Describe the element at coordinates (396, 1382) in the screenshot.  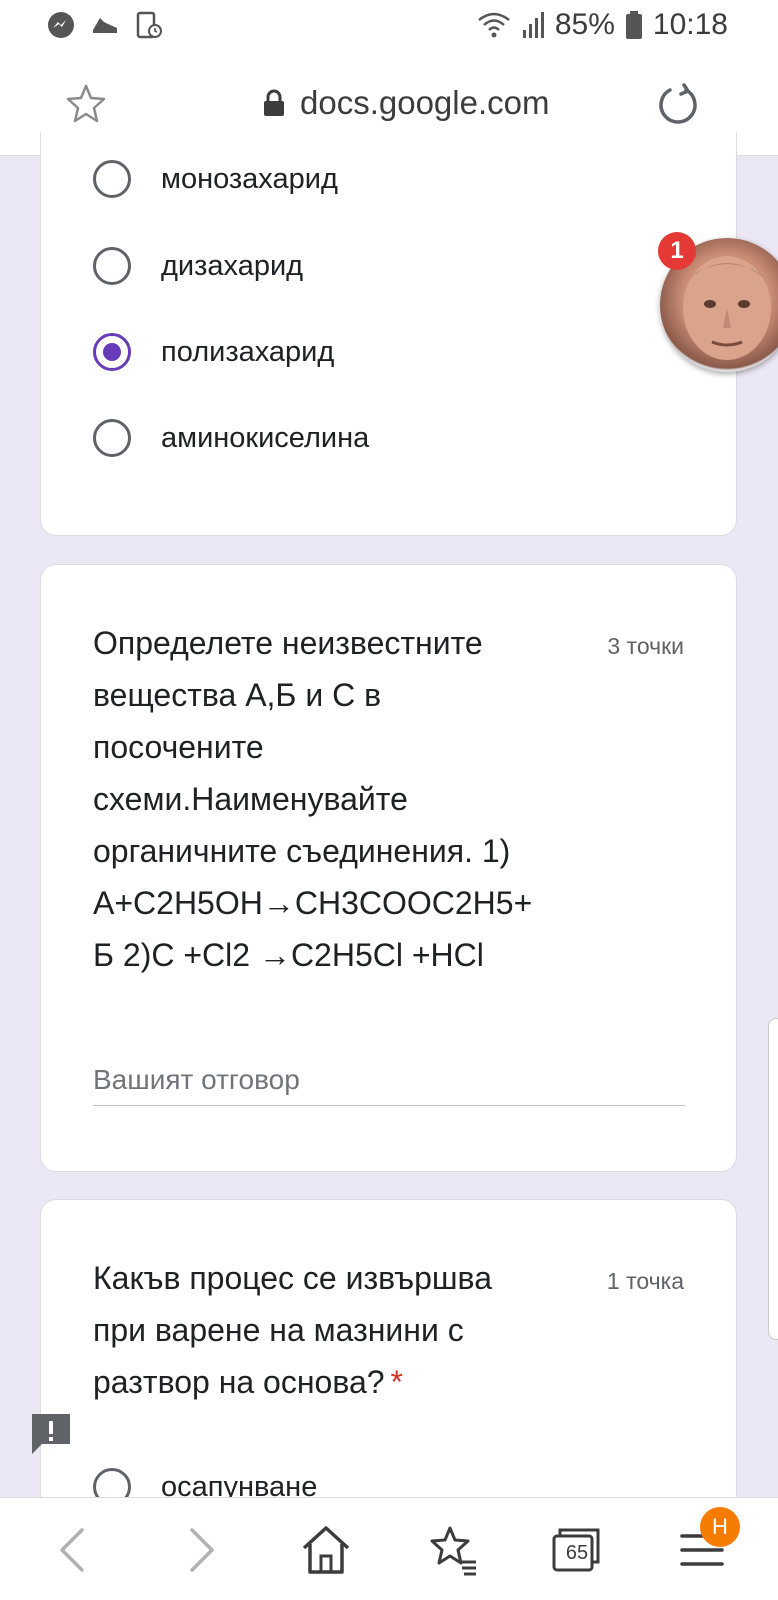
I see `required-asterisk: *` at that location.